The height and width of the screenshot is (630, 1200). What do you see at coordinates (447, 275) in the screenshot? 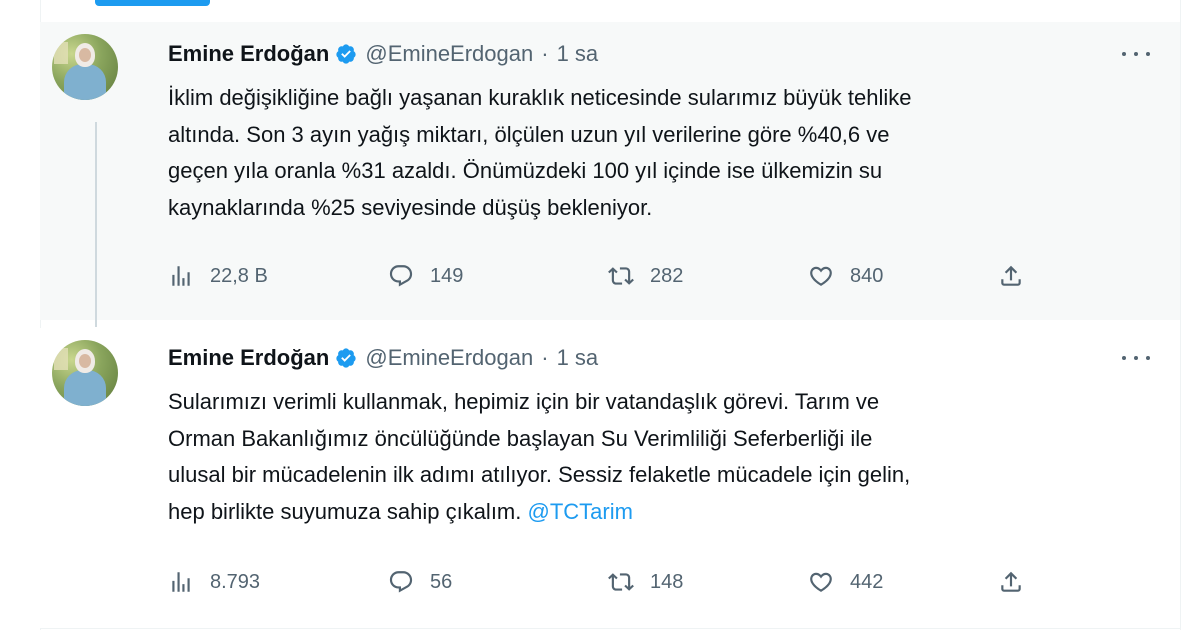
I see `reply-count: 149` at bounding box center [447, 275].